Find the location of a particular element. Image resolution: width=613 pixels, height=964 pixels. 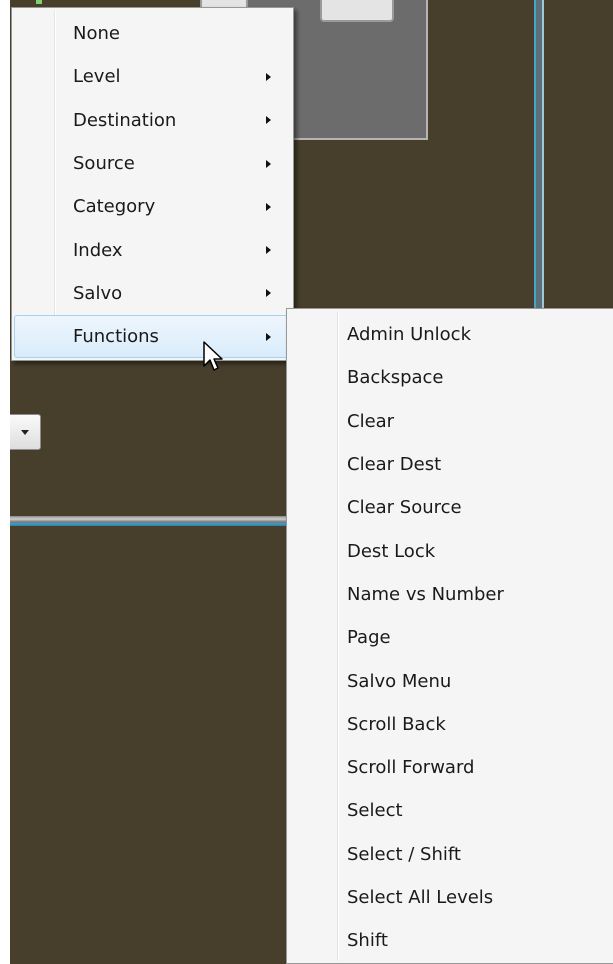

menu-item-label: Level is located at coordinates (97, 77).